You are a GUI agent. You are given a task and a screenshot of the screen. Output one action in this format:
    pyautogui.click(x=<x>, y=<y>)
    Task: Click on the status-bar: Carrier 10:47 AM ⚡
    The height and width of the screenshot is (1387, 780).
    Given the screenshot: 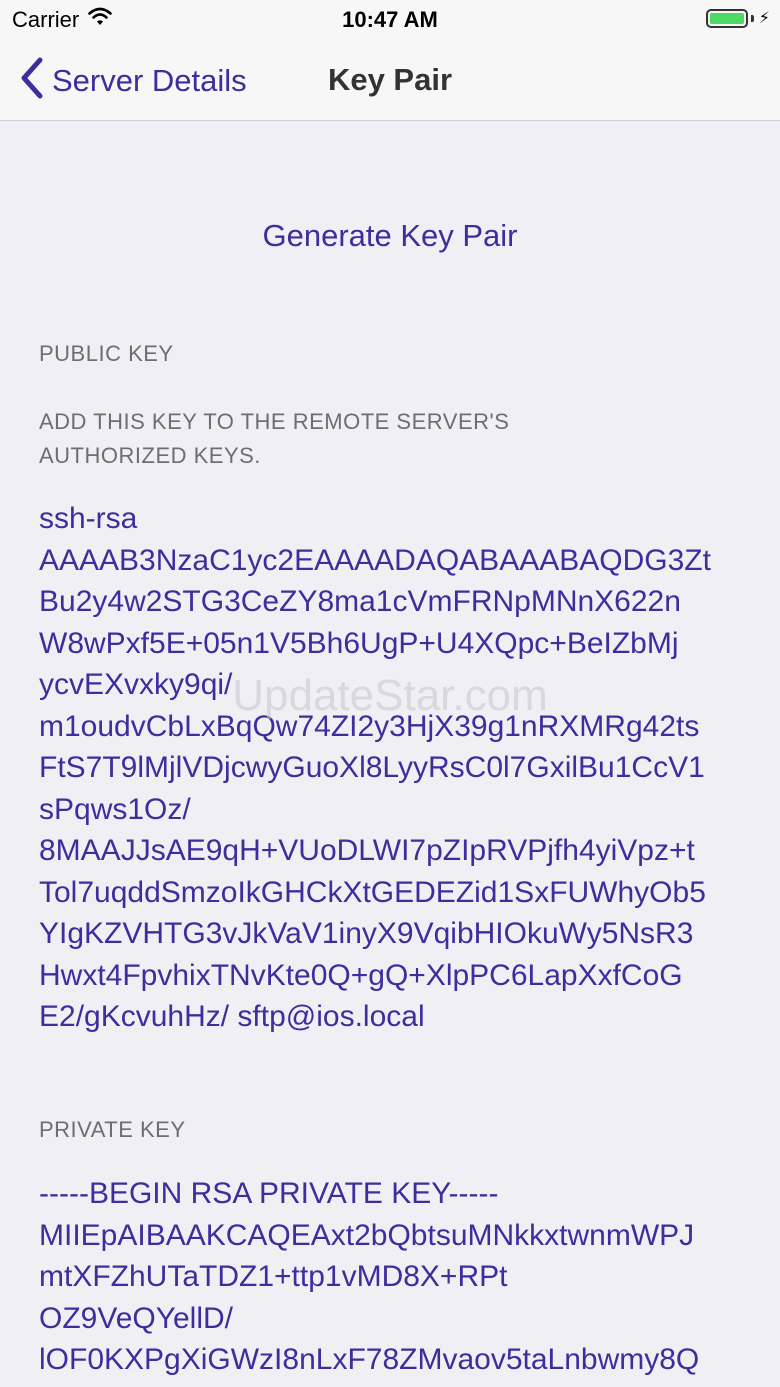 What is the action you would take?
    pyautogui.click(x=390, y=20)
    